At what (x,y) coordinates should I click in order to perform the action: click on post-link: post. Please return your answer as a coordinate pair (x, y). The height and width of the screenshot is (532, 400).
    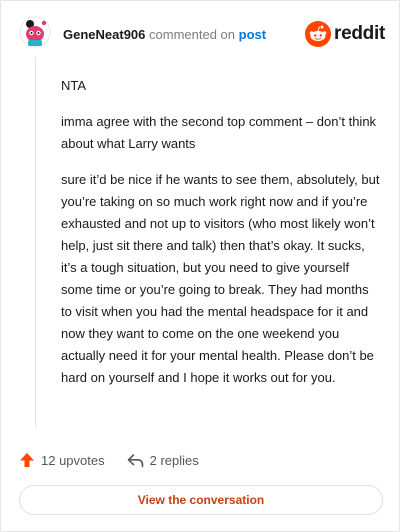
    Looking at the image, I should click on (252, 34).